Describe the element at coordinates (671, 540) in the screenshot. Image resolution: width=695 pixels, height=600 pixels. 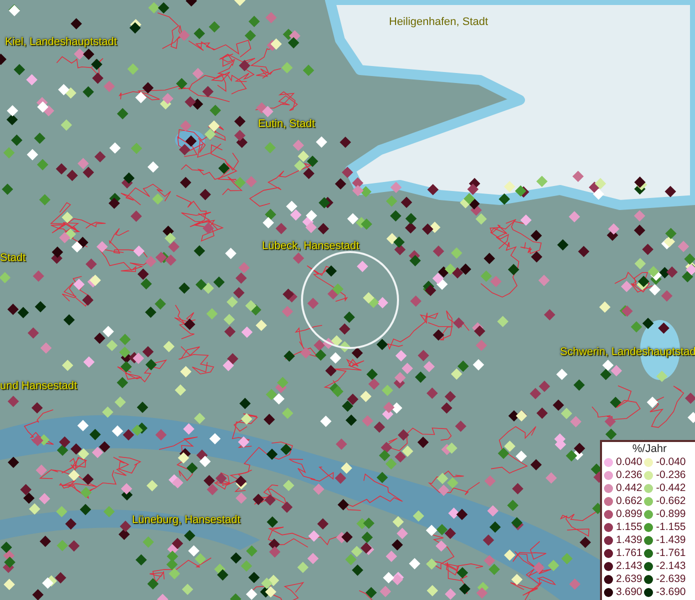
I see `legend-value: -1.439` at that location.